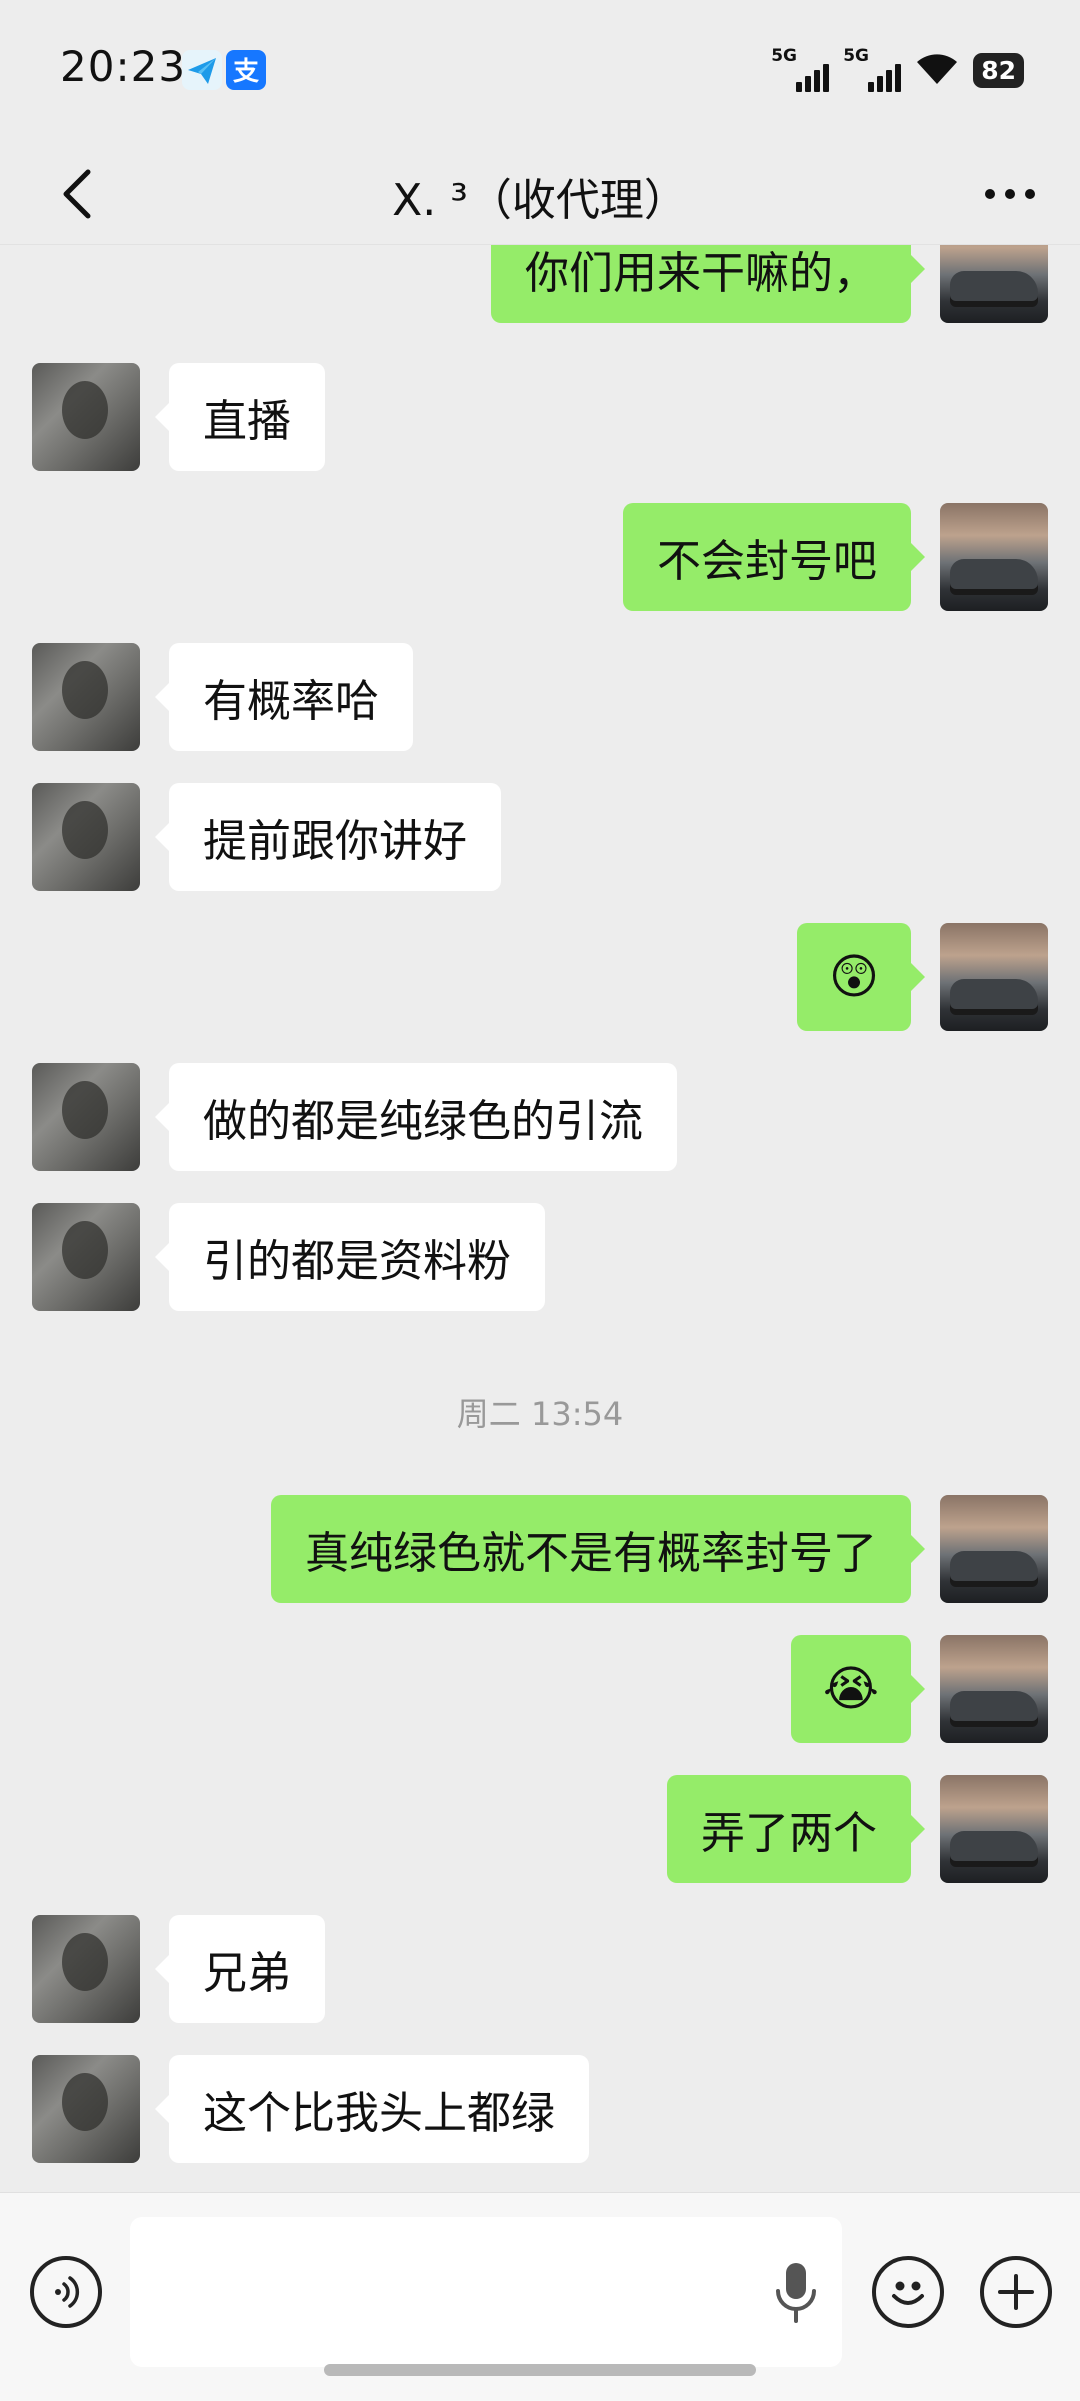 This screenshot has width=1080, height=2401. What do you see at coordinates (540, 2370) in the screenshot?
I see `home-indicator` at bounding box center [540, 2370].